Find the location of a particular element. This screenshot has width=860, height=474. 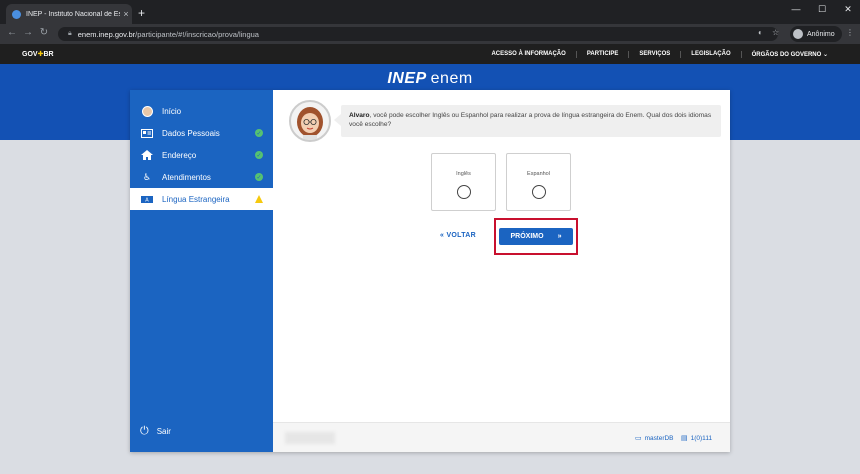

sidebar-item-lingua-estrangeira: A Língua Estrangeira is located at coordinates (201, 199).